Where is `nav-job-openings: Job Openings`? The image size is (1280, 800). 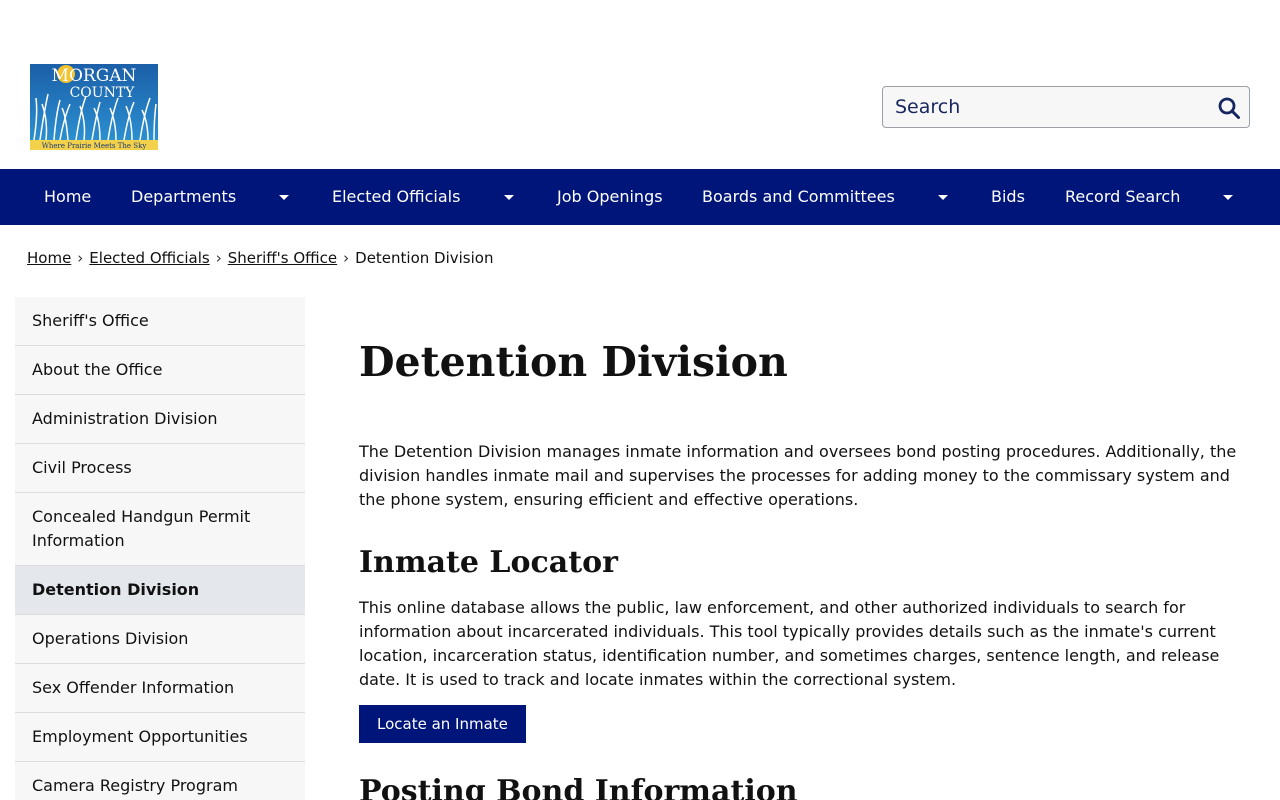
nav-job-openings: Job Openings is located at coordinates (610, 197).